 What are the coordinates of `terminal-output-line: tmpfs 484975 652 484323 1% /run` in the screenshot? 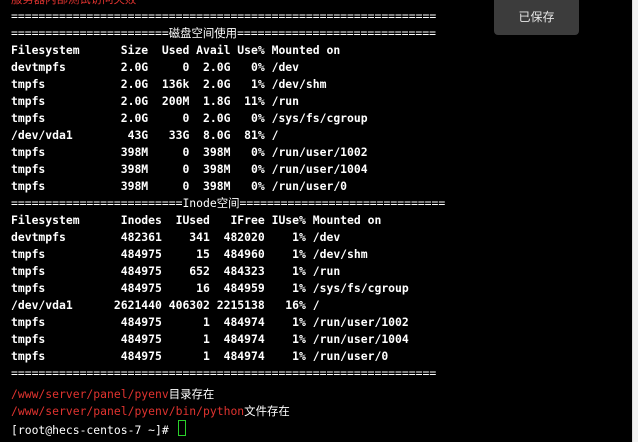 It's located at (176, 271).